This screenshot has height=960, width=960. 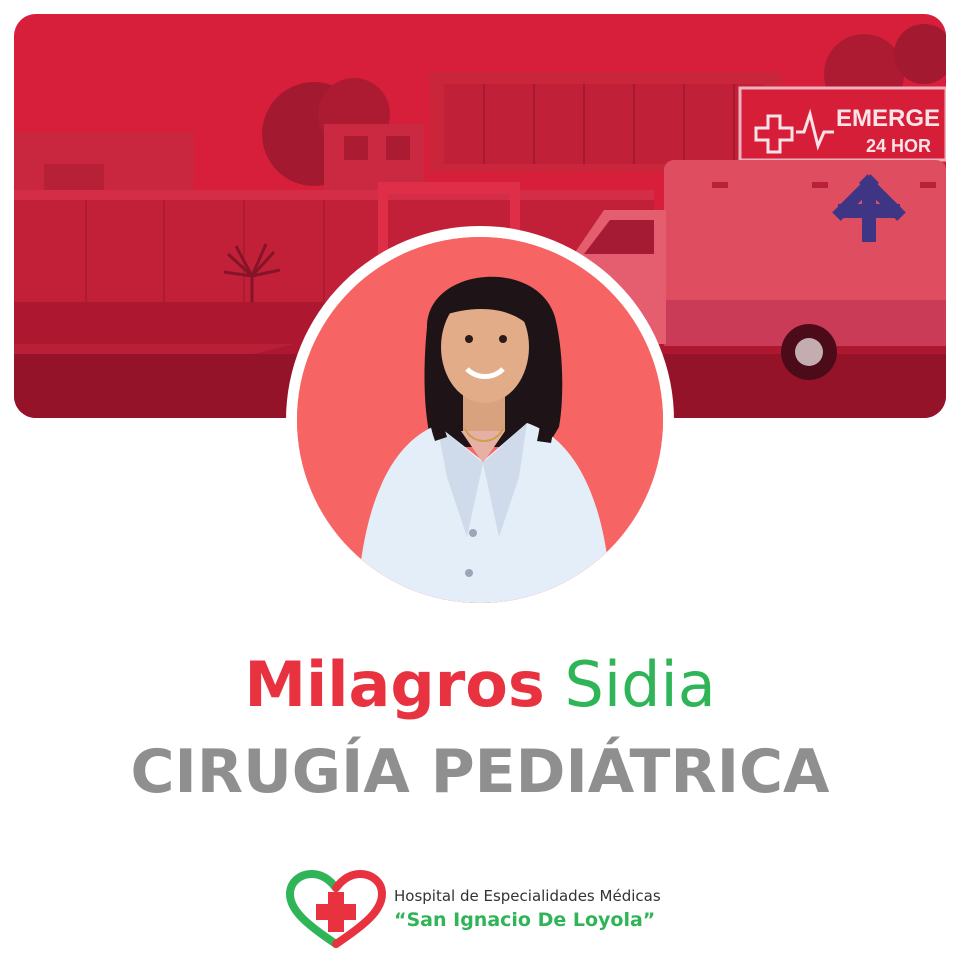 I want to click on doctor-name: Milagros Sidia, so click(x=480, y=685).